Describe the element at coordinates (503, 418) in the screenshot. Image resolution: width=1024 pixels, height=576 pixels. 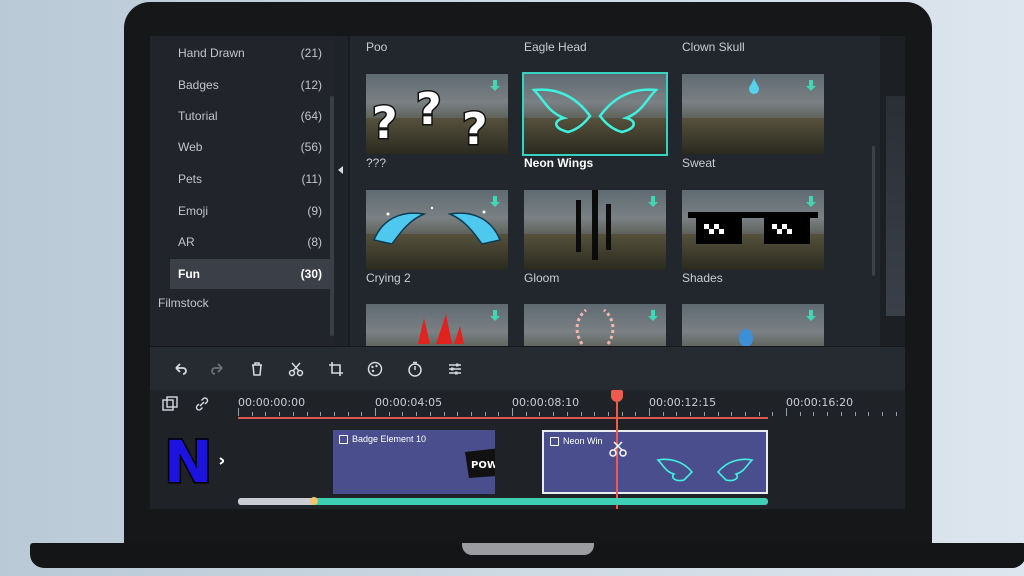
I see `work-area-bar` at that location.